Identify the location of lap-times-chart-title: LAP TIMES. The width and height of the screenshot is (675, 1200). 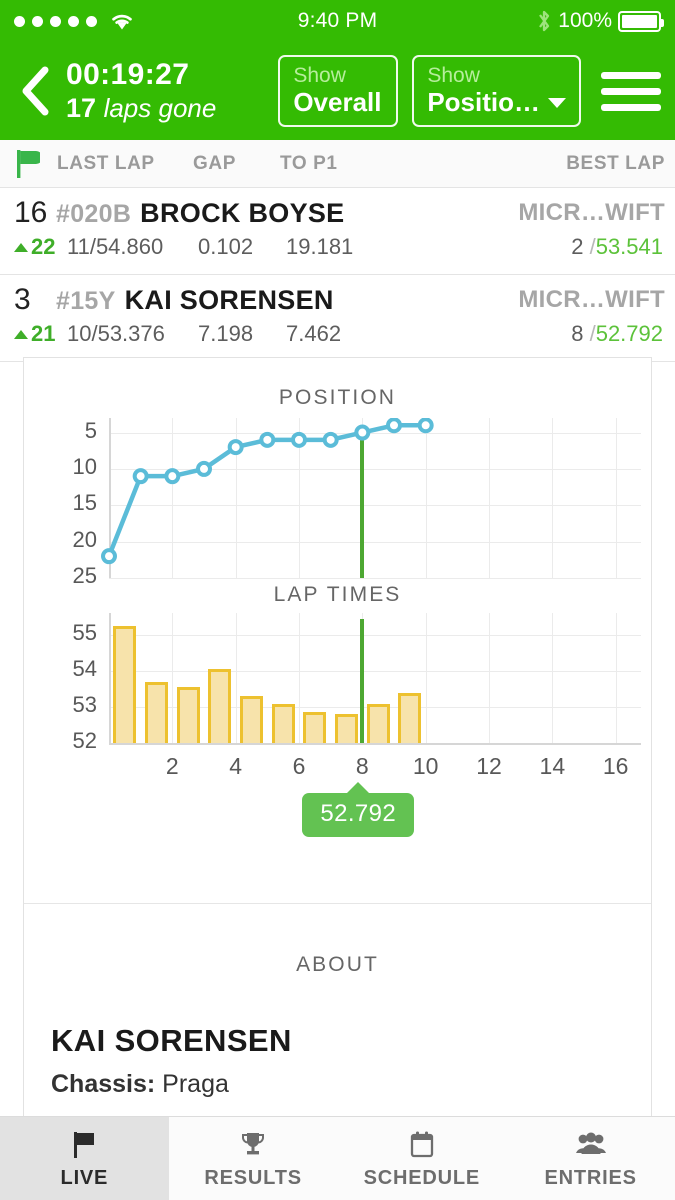
(337, 594).